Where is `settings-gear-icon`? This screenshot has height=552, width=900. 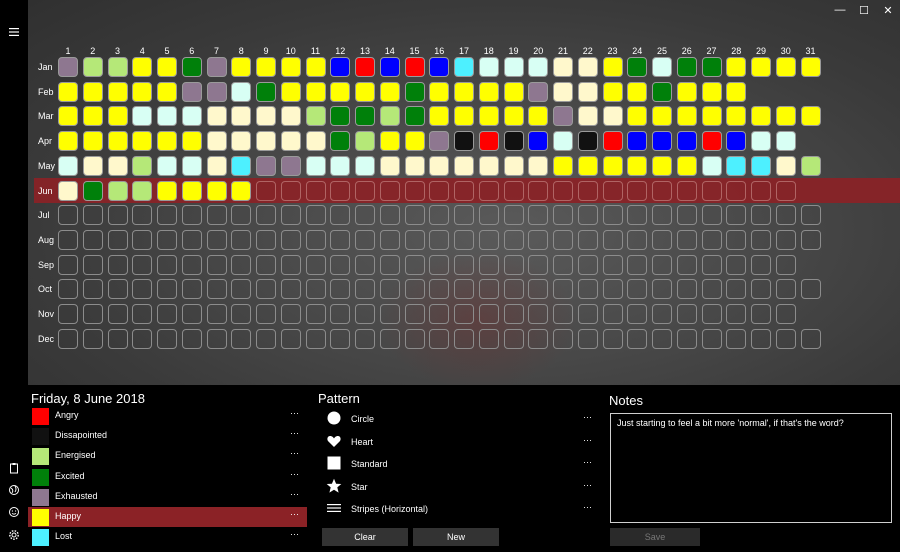 settings-gear-icon is located at coordinates (14, 535).